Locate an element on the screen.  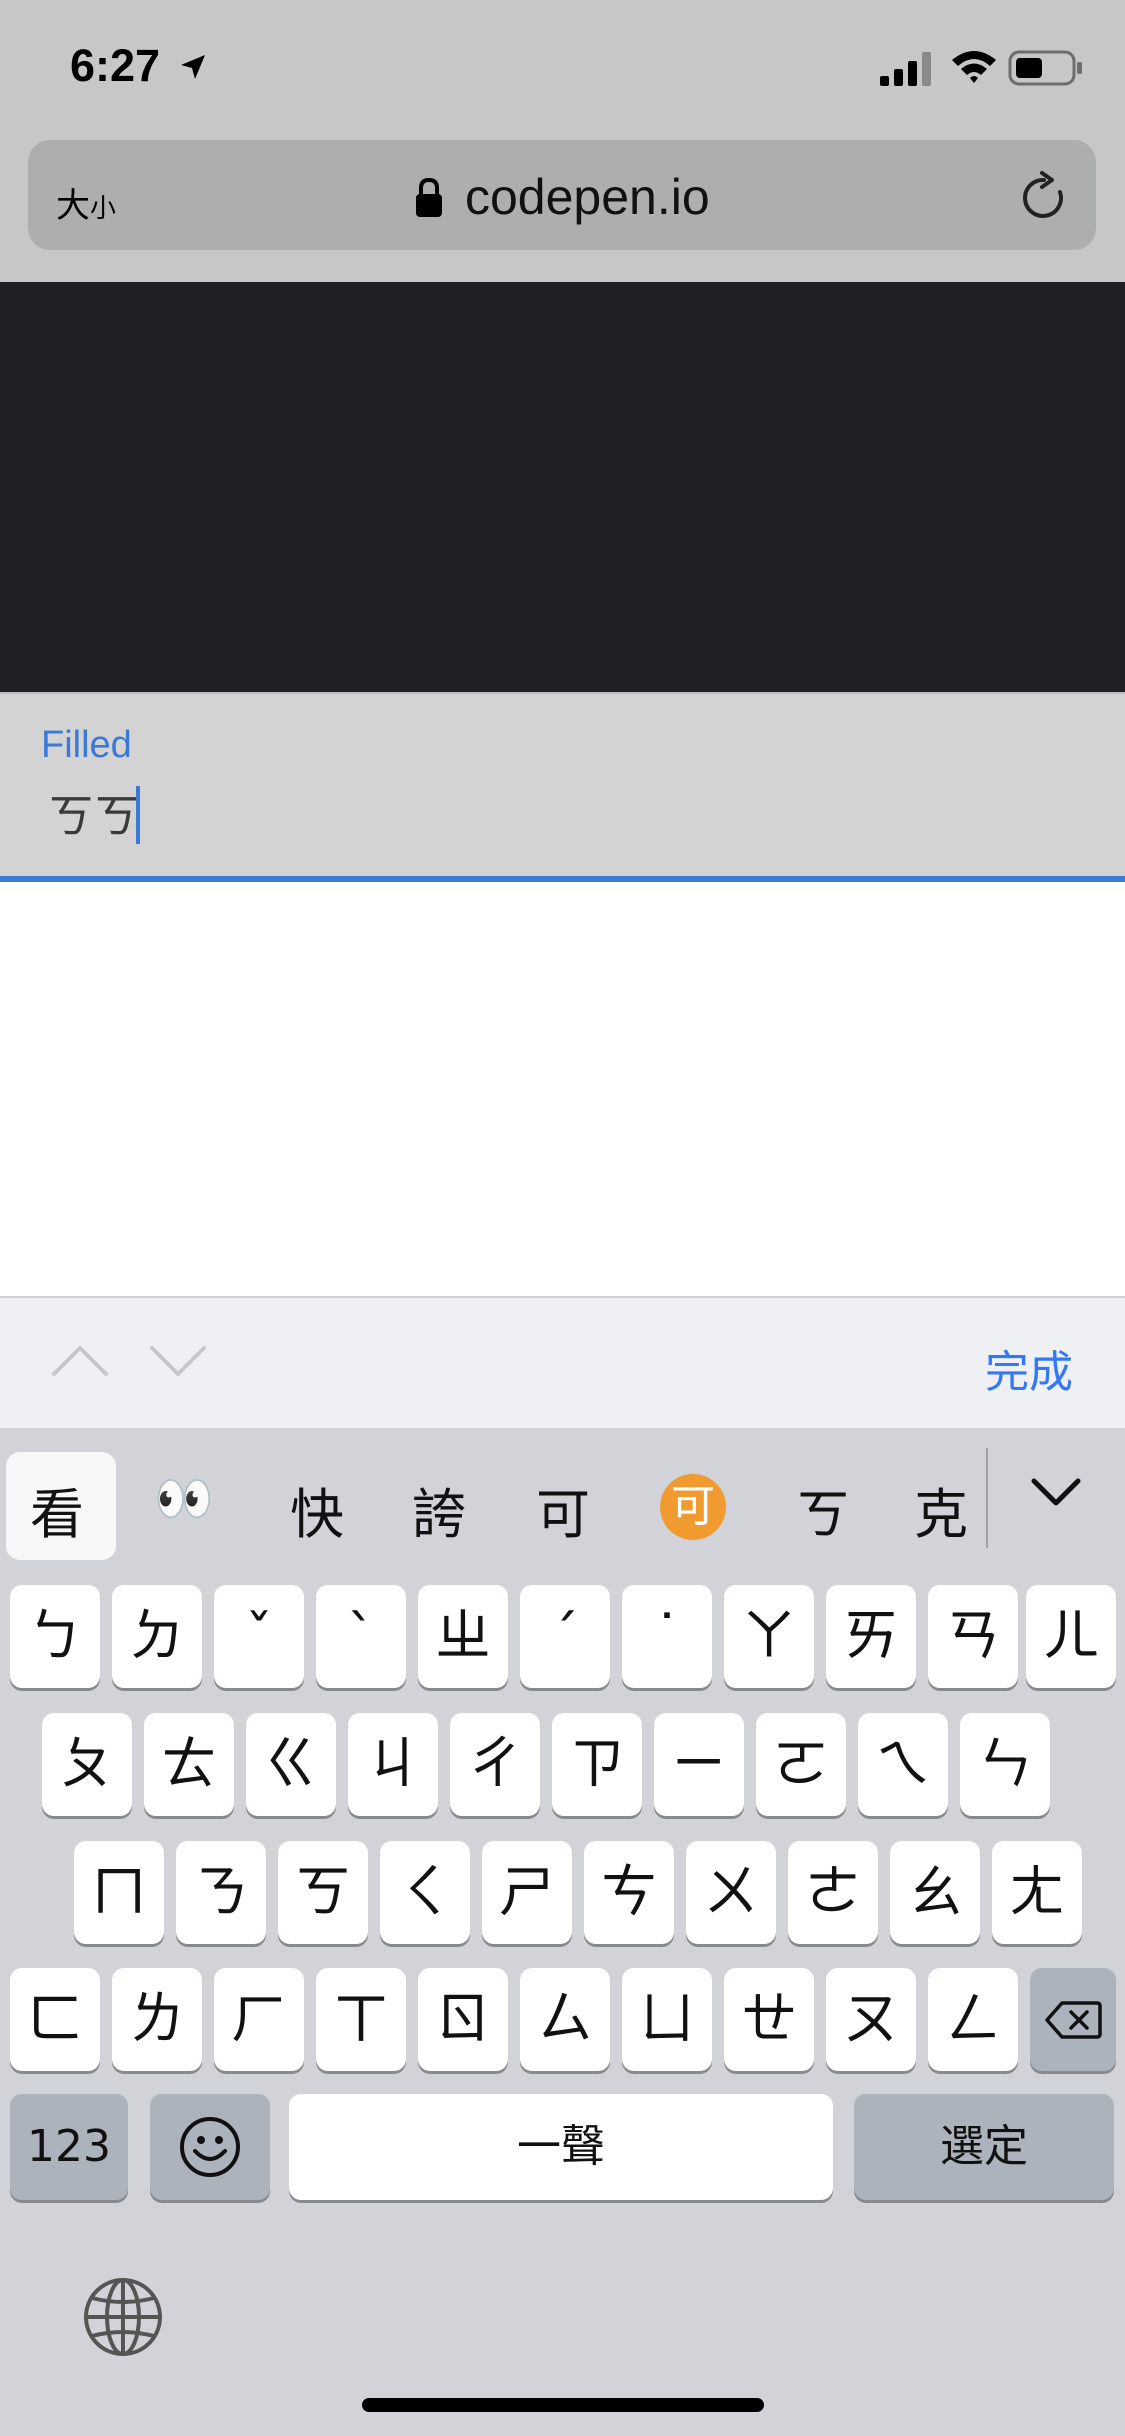
space-key: 一聲 is located at coordinates (561, 2147).